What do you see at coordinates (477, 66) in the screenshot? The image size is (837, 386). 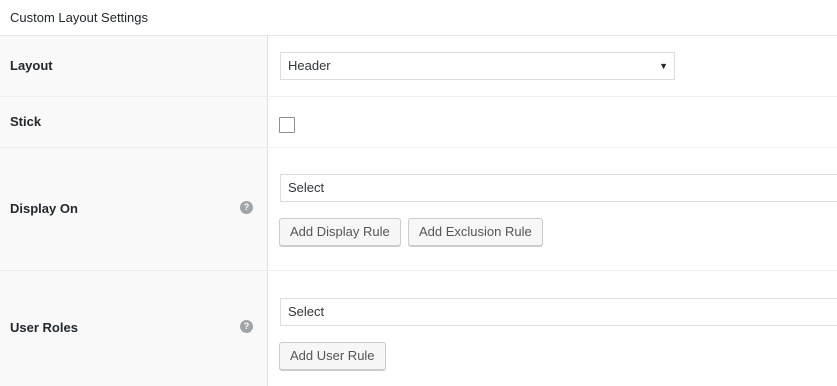 I see `layout-select: Header ▼` at bounding box center [477, 66].